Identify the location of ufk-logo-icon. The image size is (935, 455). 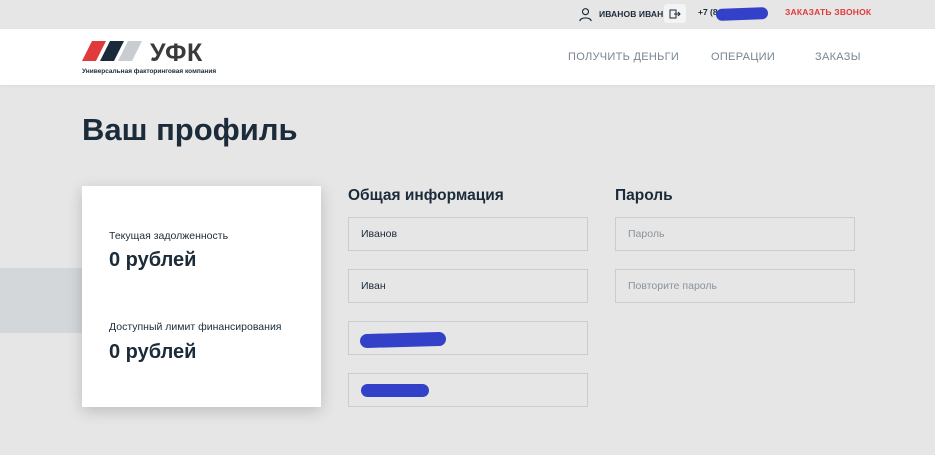
(112, 51).